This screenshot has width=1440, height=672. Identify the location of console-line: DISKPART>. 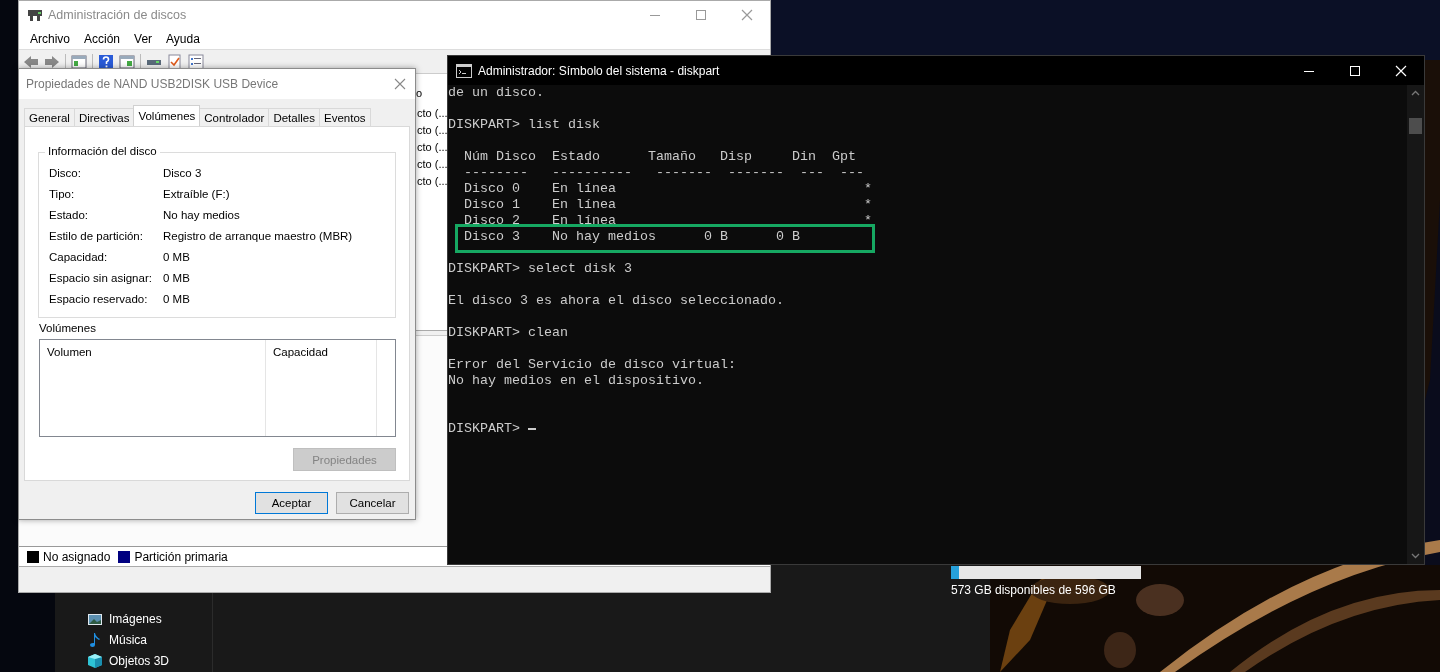
(484, 429).